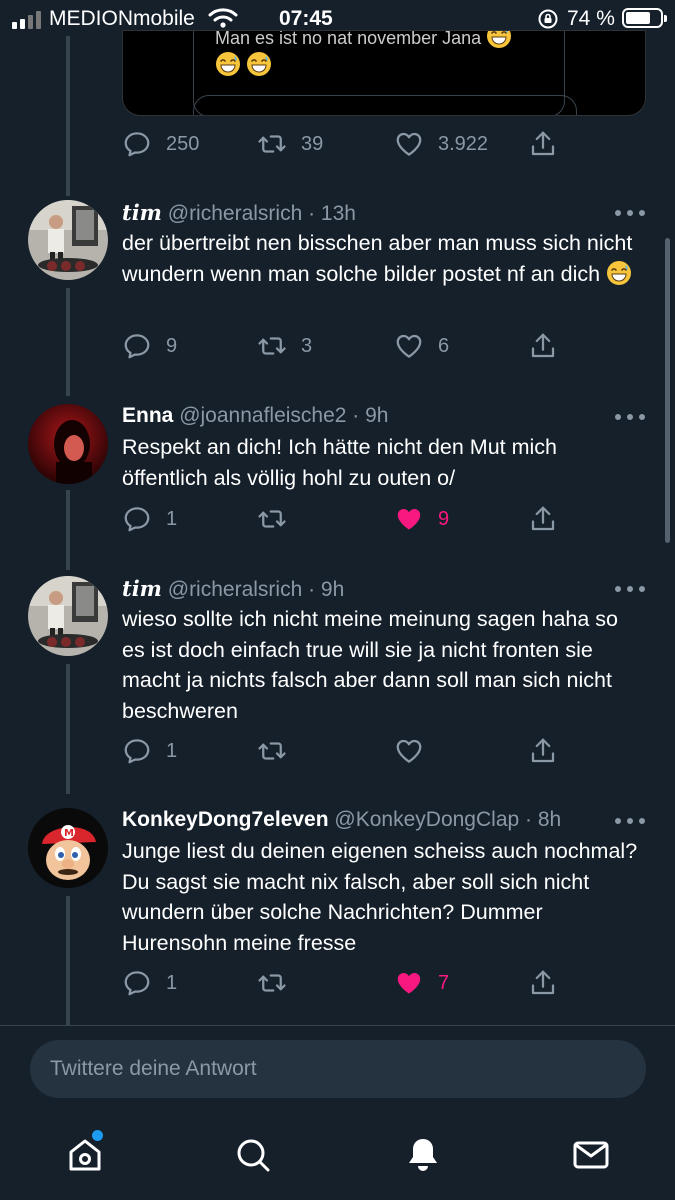  I want to click on tab-messages, so click(591, 1155).